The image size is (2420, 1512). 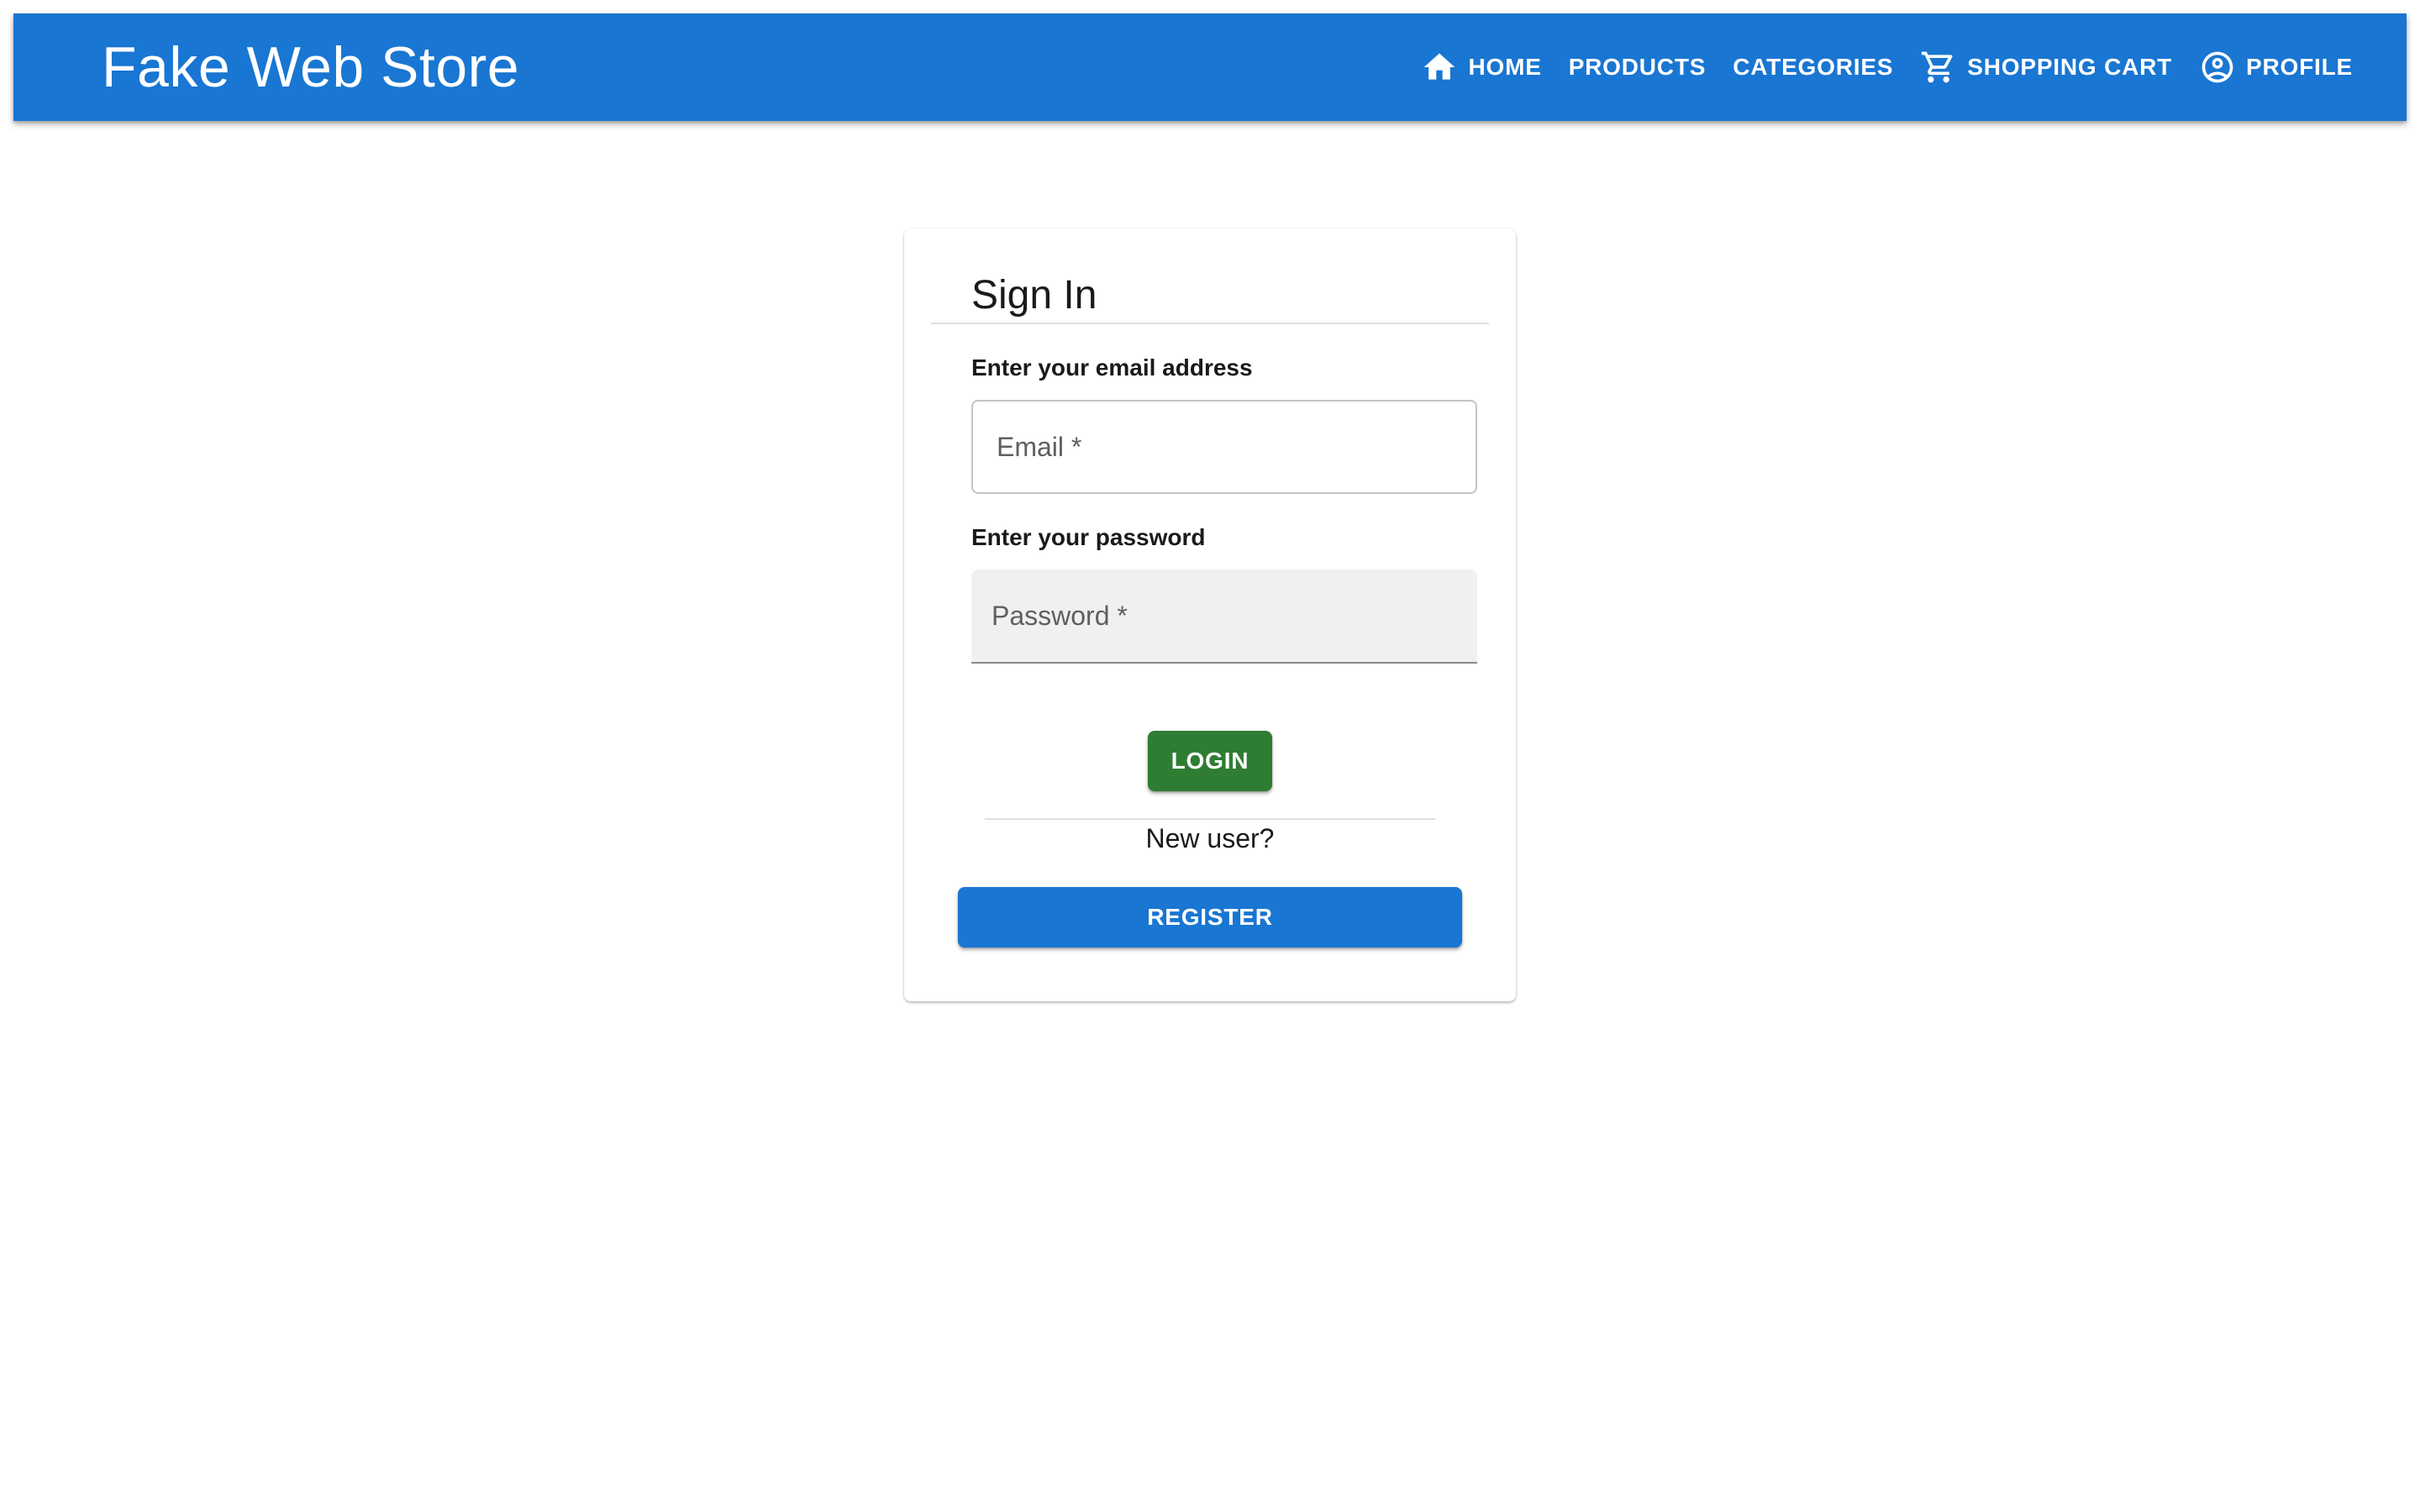 I want to click on login-button: LOGIN, so click(x=1210, y=761).